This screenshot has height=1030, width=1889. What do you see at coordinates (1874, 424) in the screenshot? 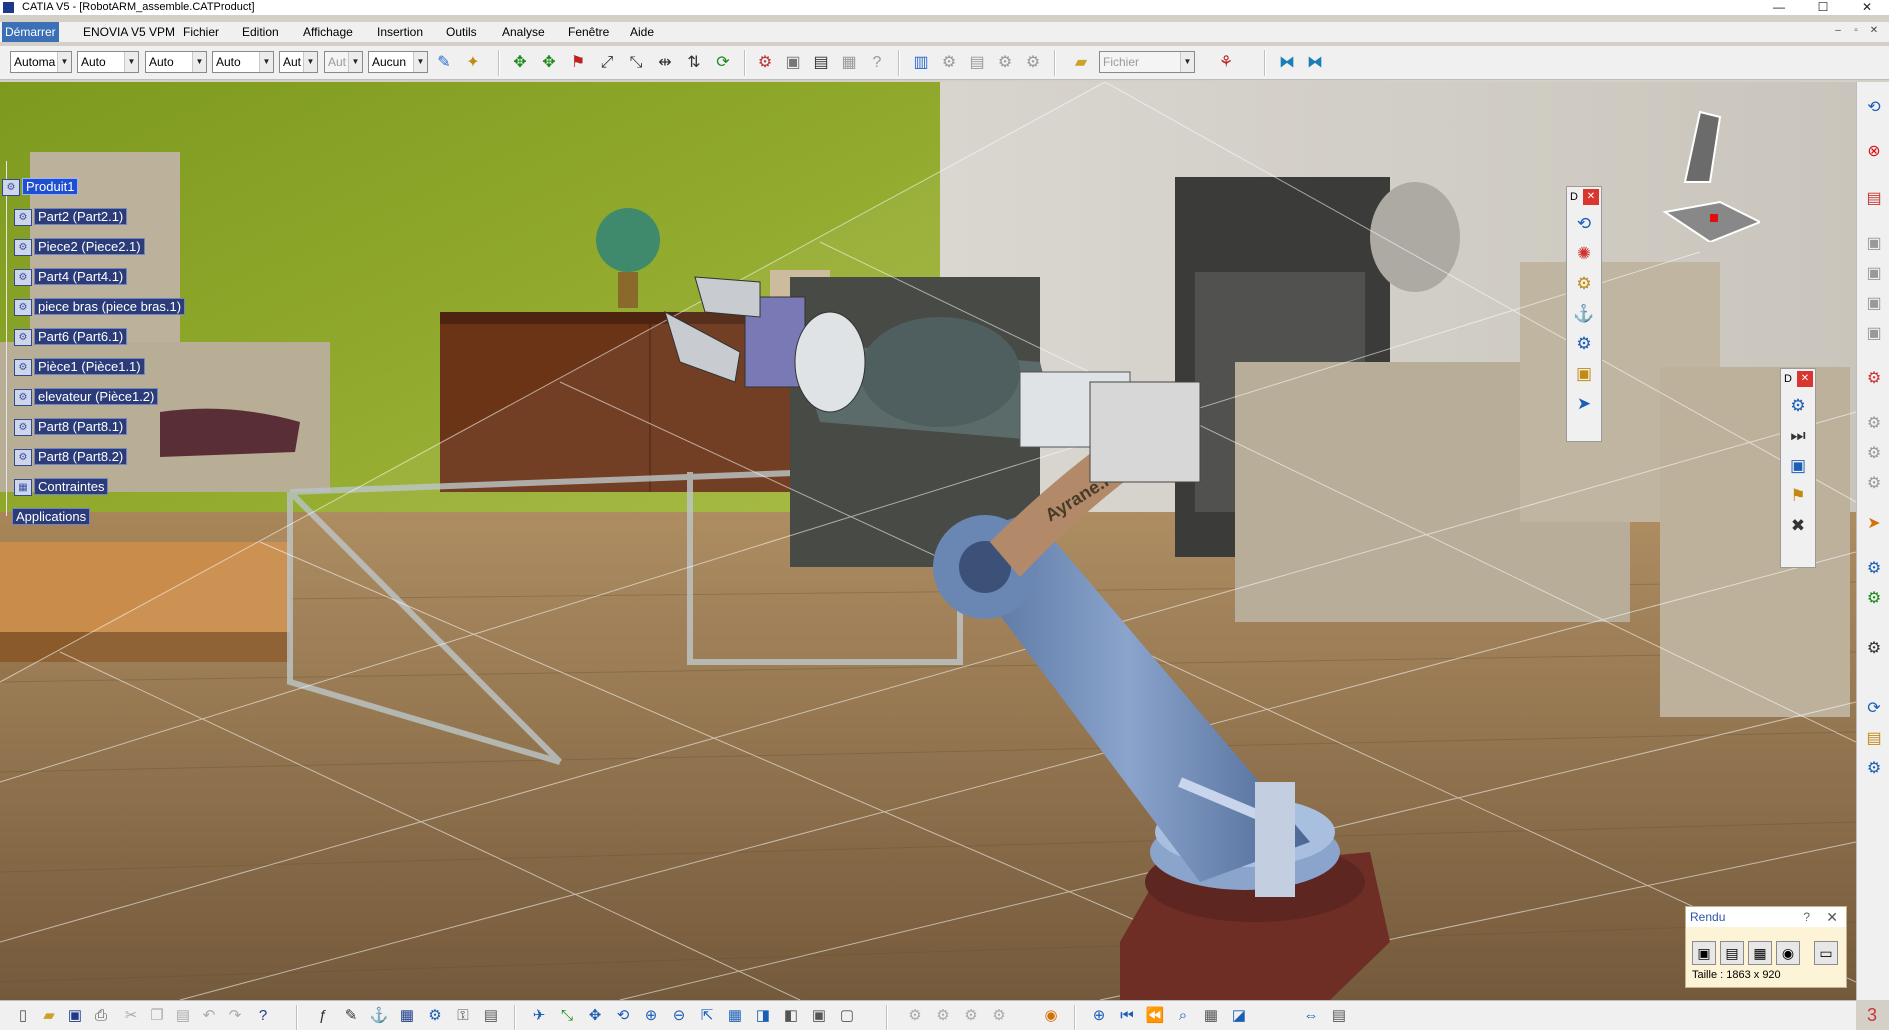
I see `tool-icon-5: ⚙` at bounding box center [1874, 424].